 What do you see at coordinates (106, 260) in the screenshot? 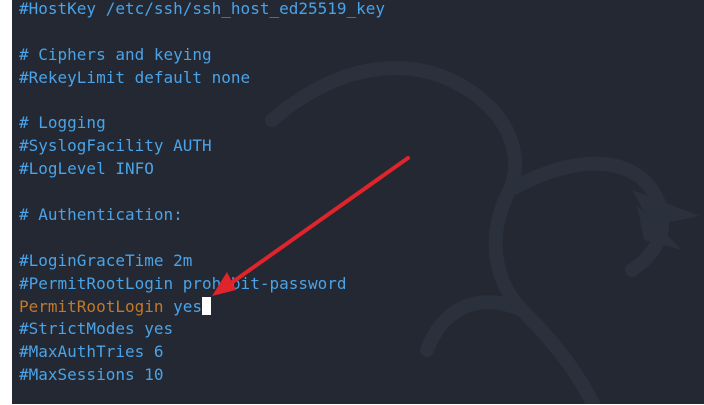
I see `comment-line: #LoginGraceTime 2m` at bounding box center [106, 260].